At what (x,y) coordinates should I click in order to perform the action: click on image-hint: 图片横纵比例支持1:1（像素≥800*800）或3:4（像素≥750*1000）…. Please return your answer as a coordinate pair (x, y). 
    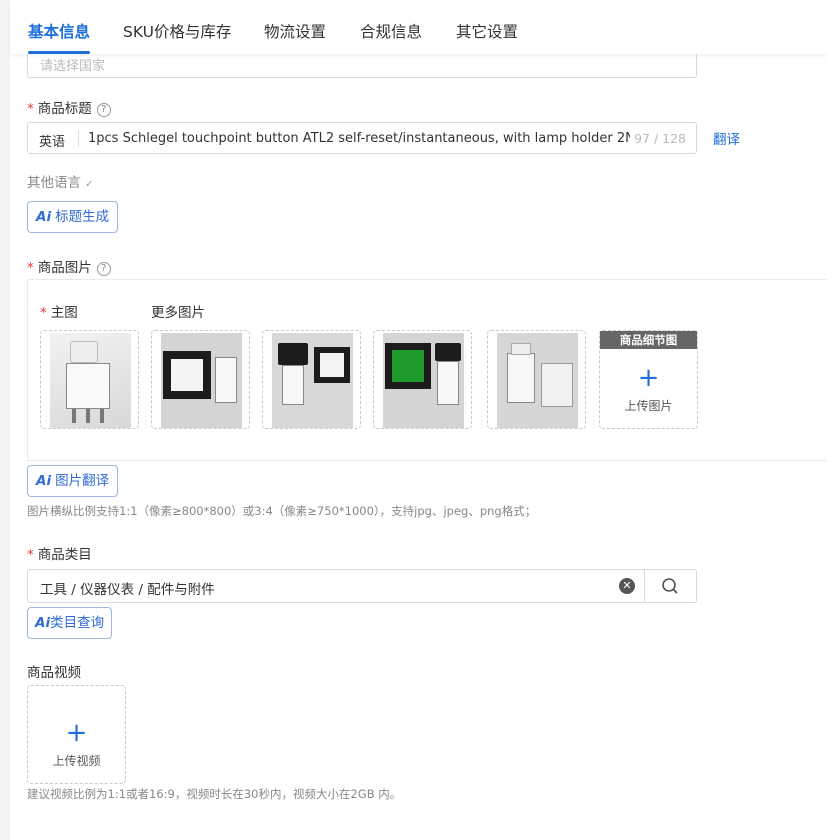
    Looking at the image, I should click on (282, 511).